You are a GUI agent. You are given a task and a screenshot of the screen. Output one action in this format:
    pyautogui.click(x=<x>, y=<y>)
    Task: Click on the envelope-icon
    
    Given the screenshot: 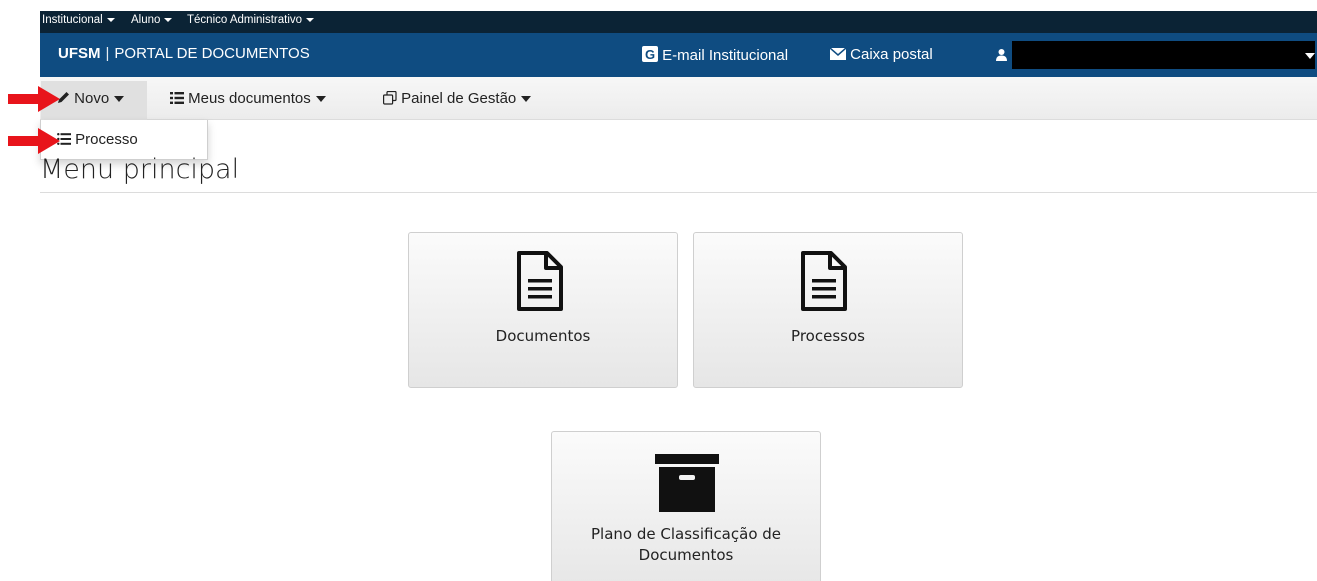 What is the action you would take?
    pyautogui.click(x=838, y=53)
    